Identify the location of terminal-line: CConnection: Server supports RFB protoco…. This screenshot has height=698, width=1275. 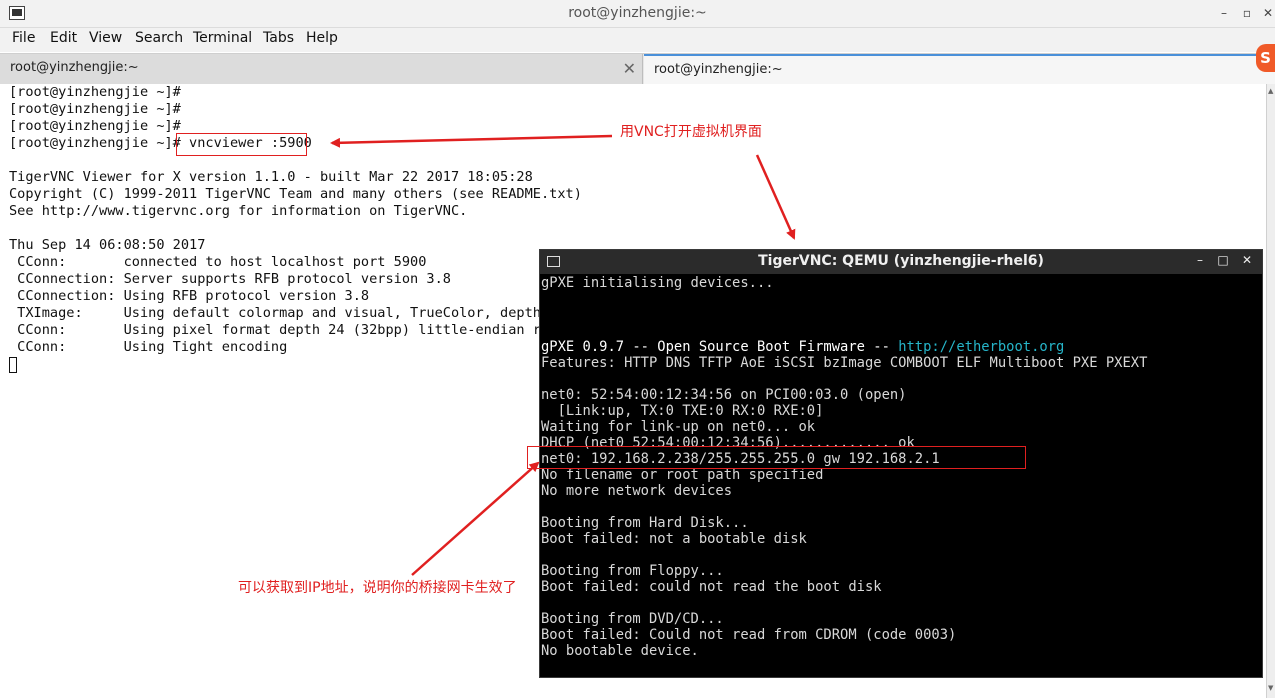
(230, 279).